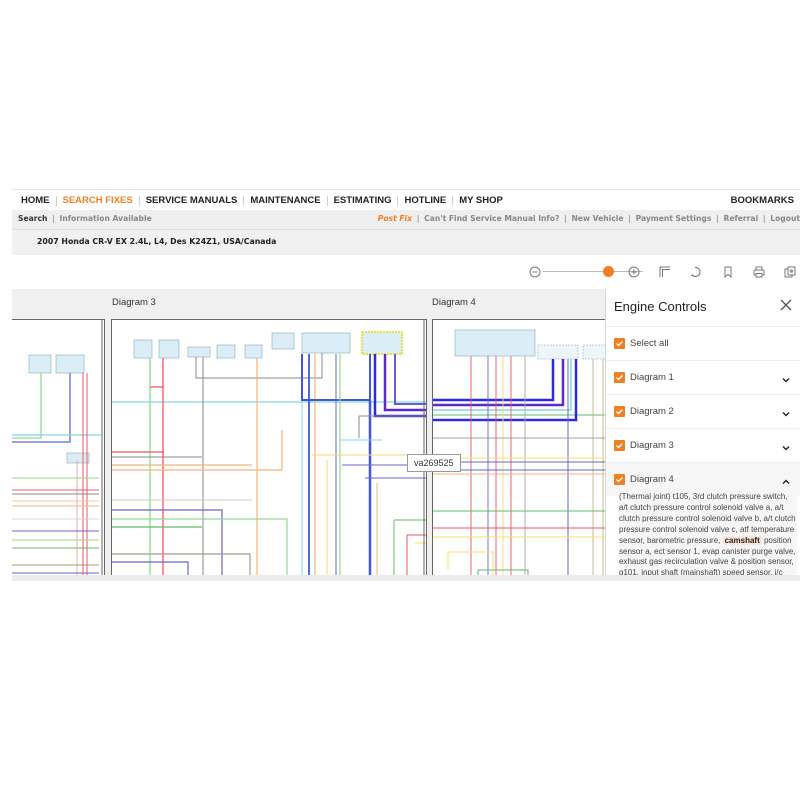 This screenshot has height=800, width=800. What do you see at coordinates (759, 272) in the screenshot?
I see `print-icon` at bounding box center [759, 272].